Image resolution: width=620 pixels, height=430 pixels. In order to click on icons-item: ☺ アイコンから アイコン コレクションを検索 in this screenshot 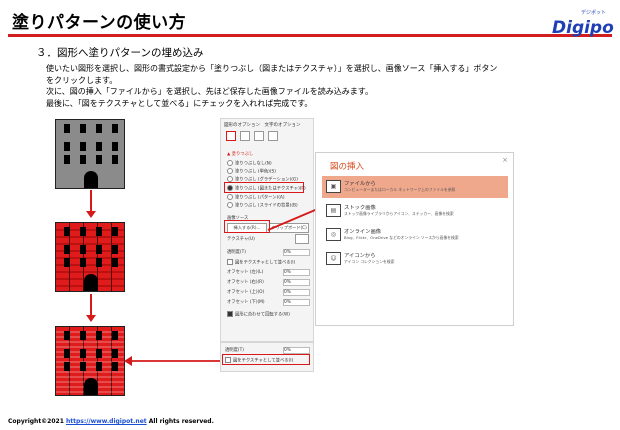, I will do `click(415, 259)`.